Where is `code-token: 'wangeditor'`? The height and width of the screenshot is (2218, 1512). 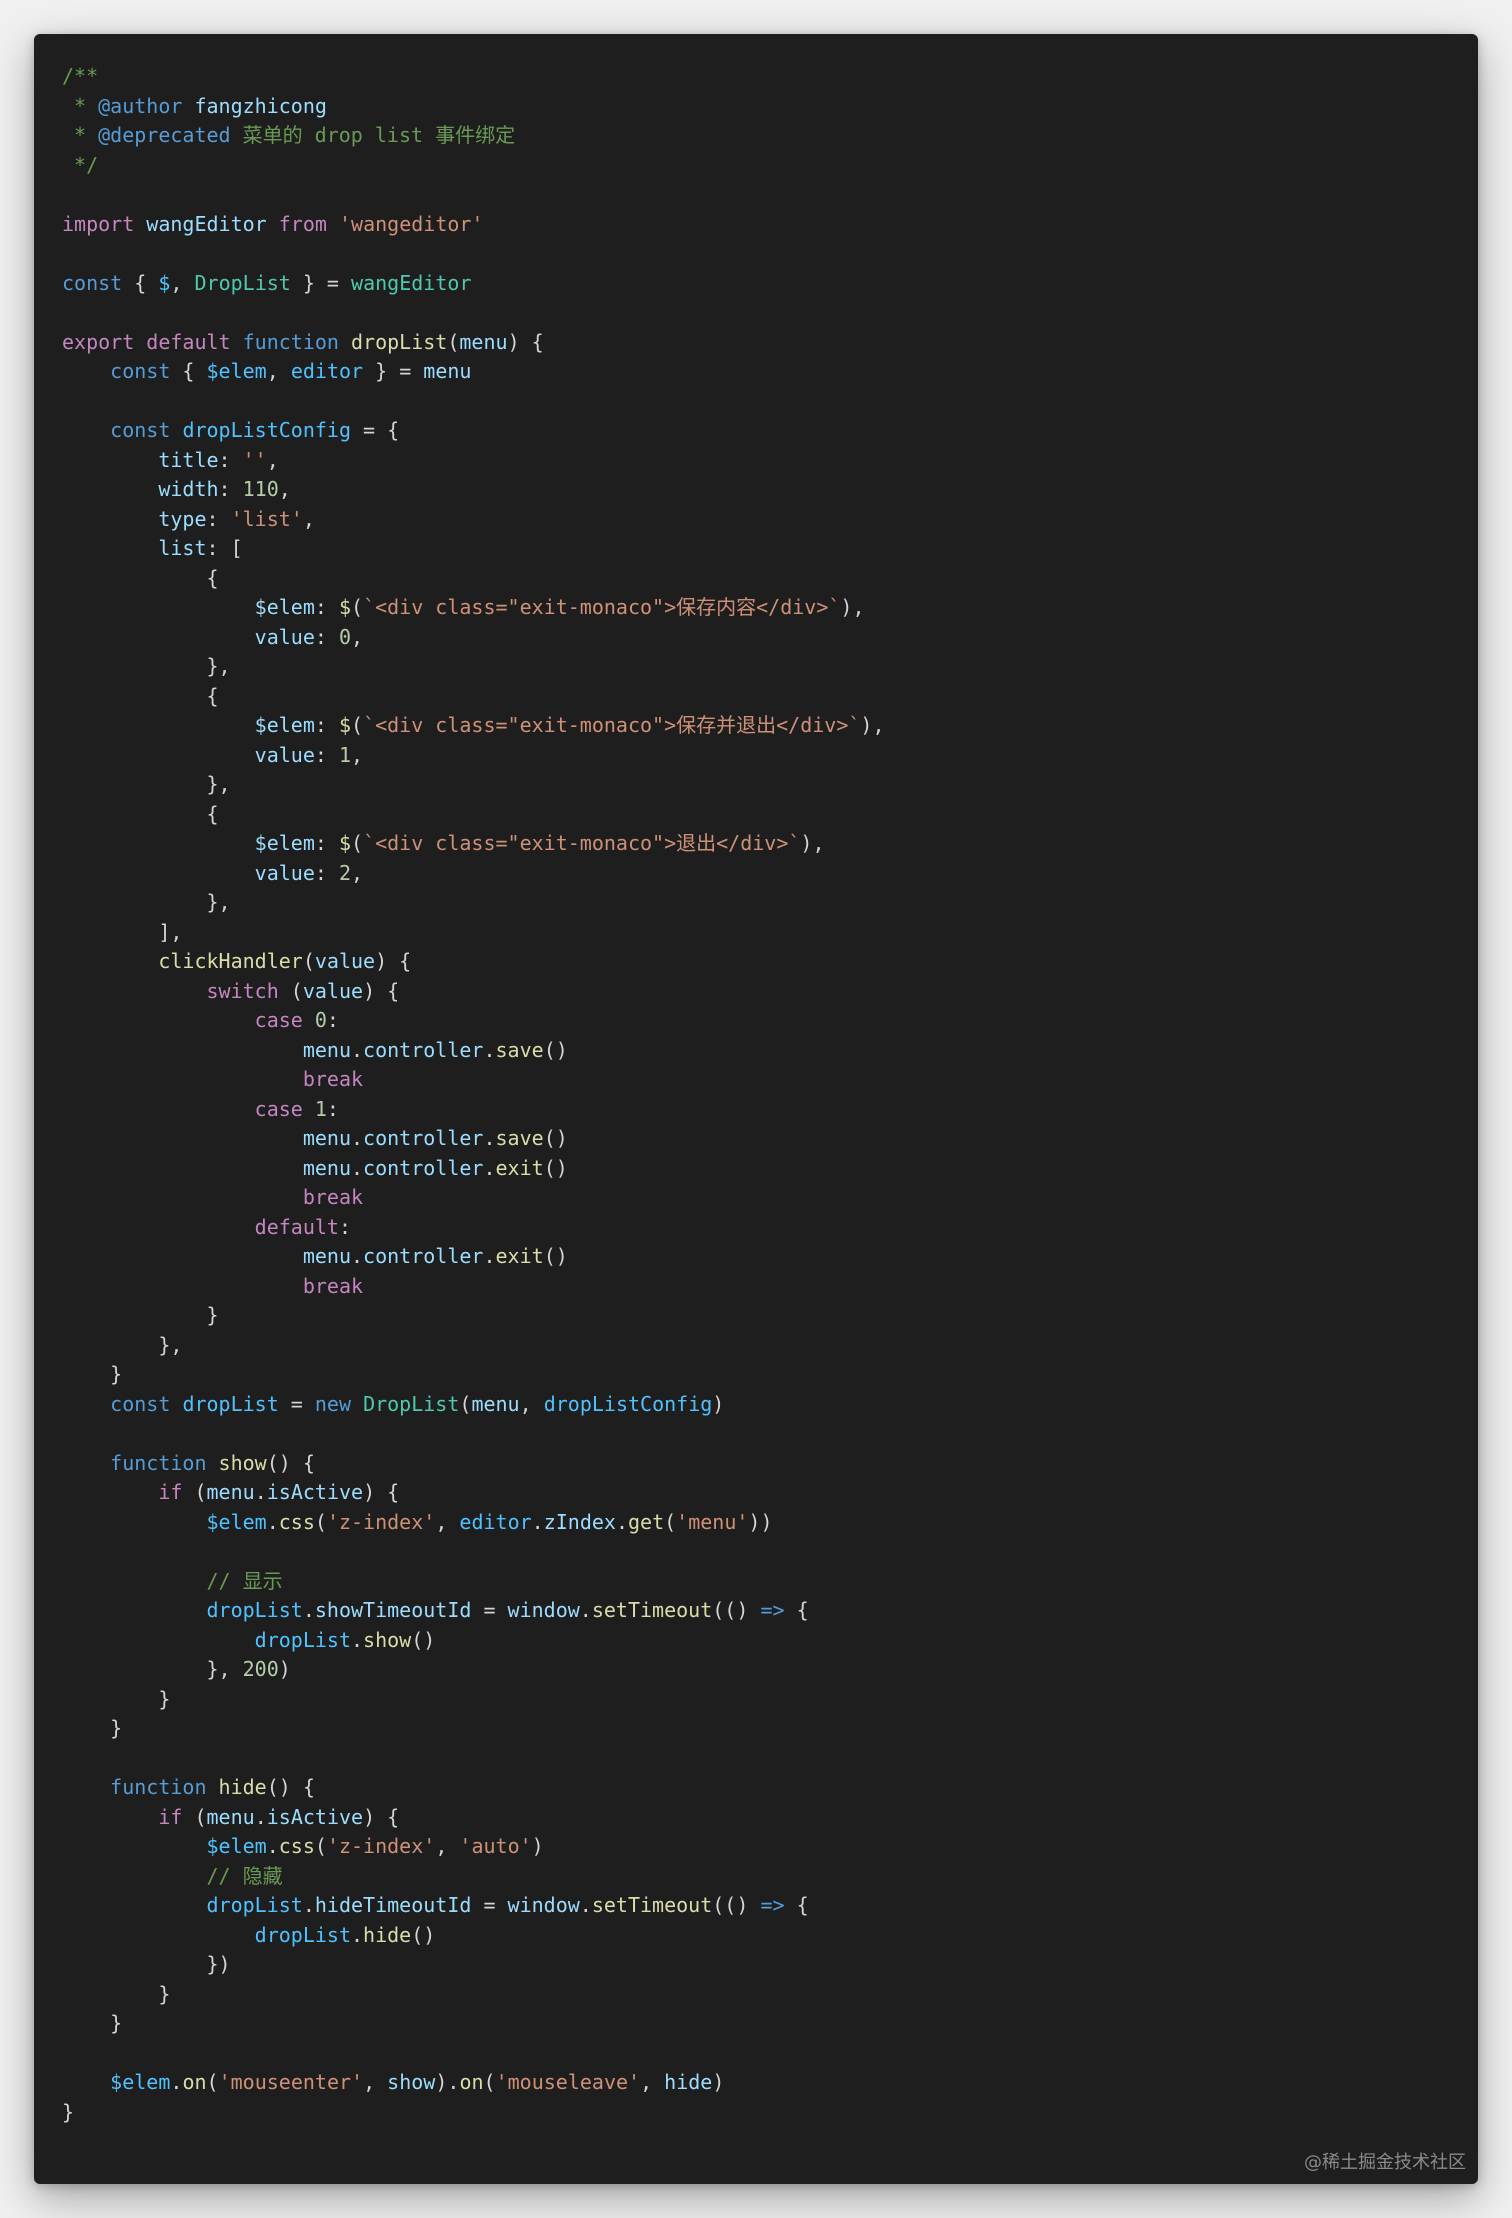
code-token: 'wangeditor' is located at coordinates (411, 223).